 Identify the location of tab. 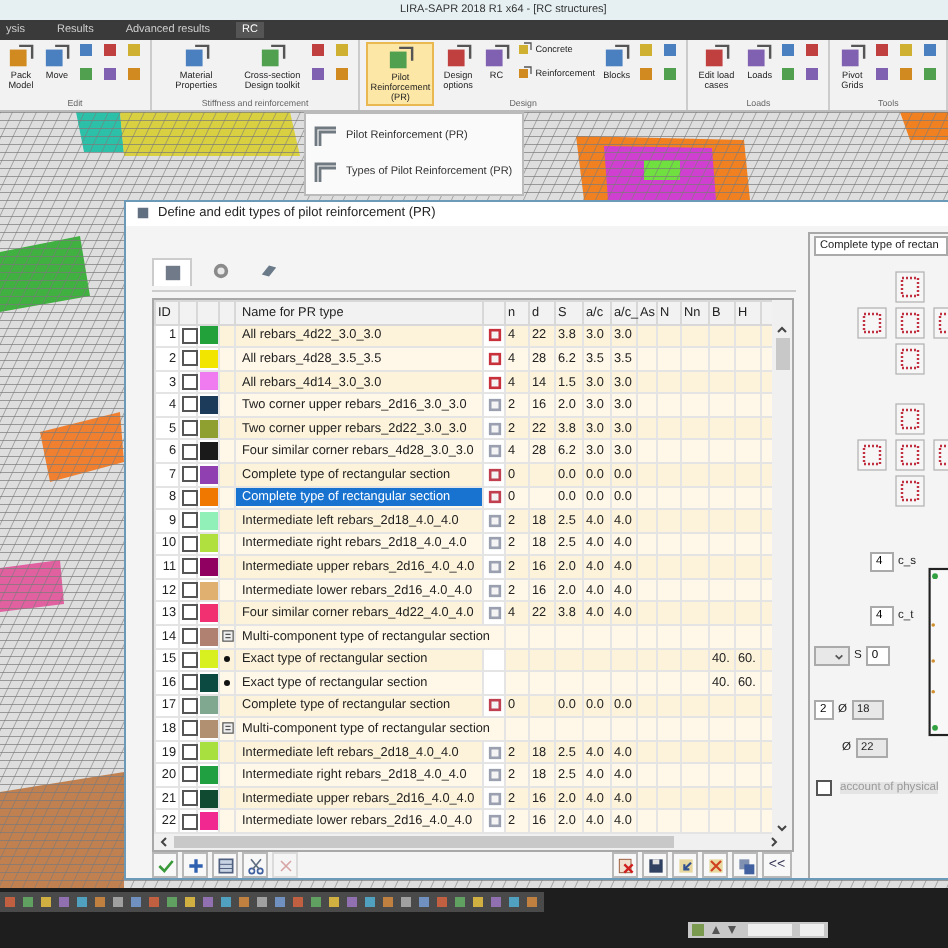
(172, 271).